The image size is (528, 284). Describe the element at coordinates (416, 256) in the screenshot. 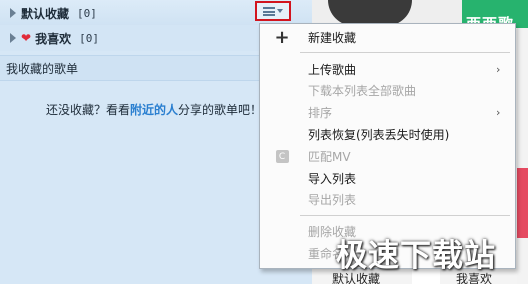

I see `watermark-logo: 极速下载站` at that location.